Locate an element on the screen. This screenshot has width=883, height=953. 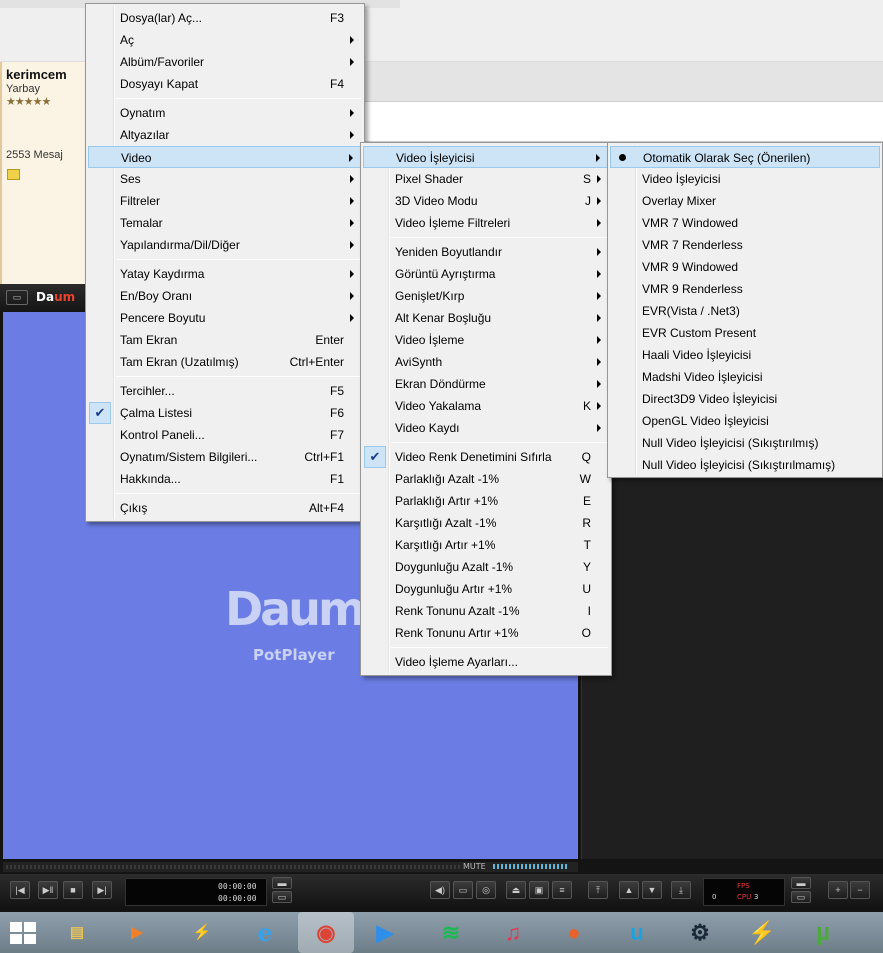
panel-restore-icon: ▭ is located at coordinates (801, 897).